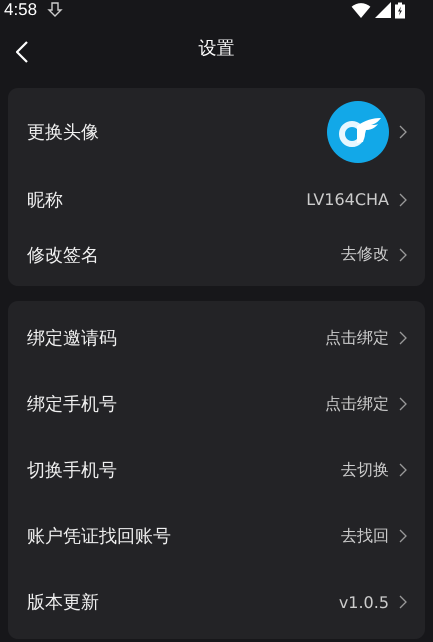  Describe the element at coordinates (358, 132) in the screenshot. I see `avatar-icon` at that location.